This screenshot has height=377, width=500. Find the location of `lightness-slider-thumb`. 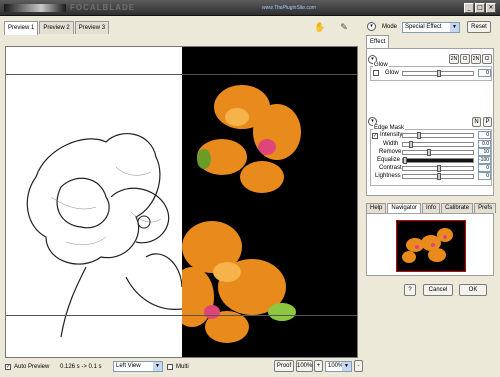

lightness-slider-thumb is located at coordinates (439, 176).